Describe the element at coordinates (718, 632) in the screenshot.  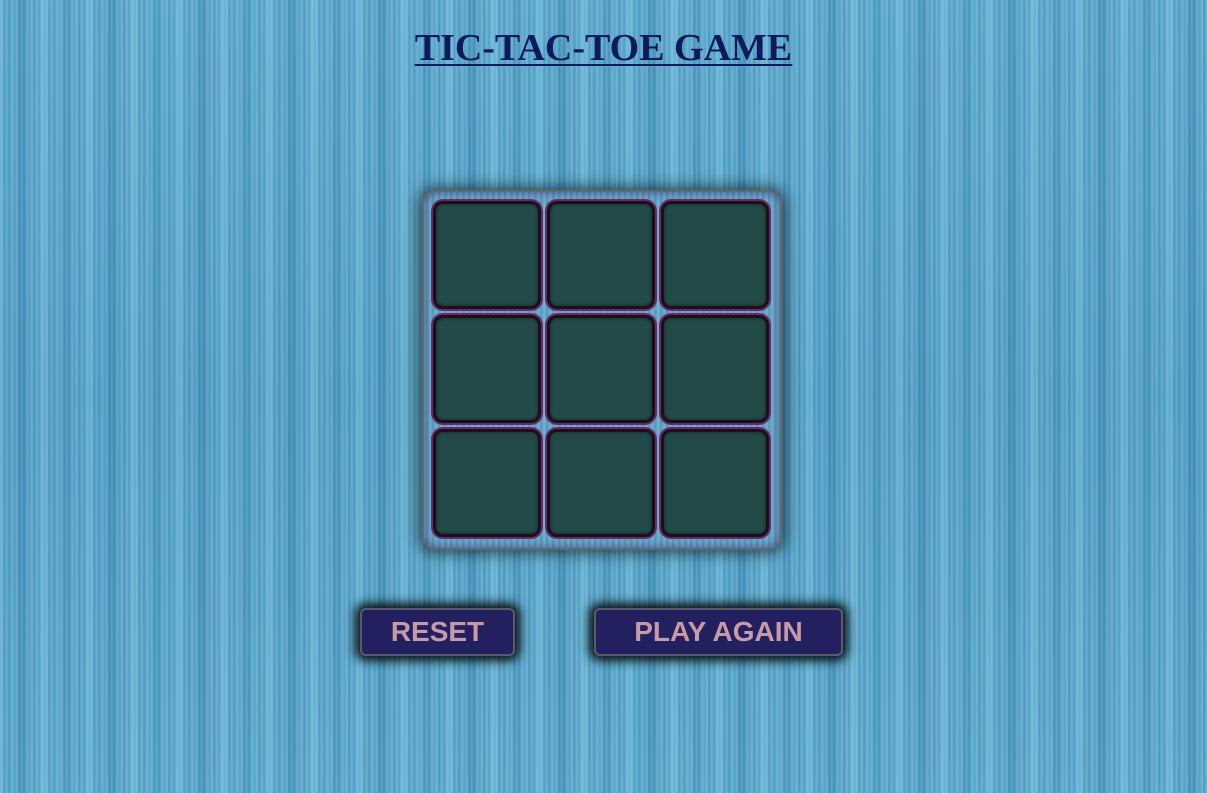
I see `play-again-button: PLAY AGAIN` at that location.